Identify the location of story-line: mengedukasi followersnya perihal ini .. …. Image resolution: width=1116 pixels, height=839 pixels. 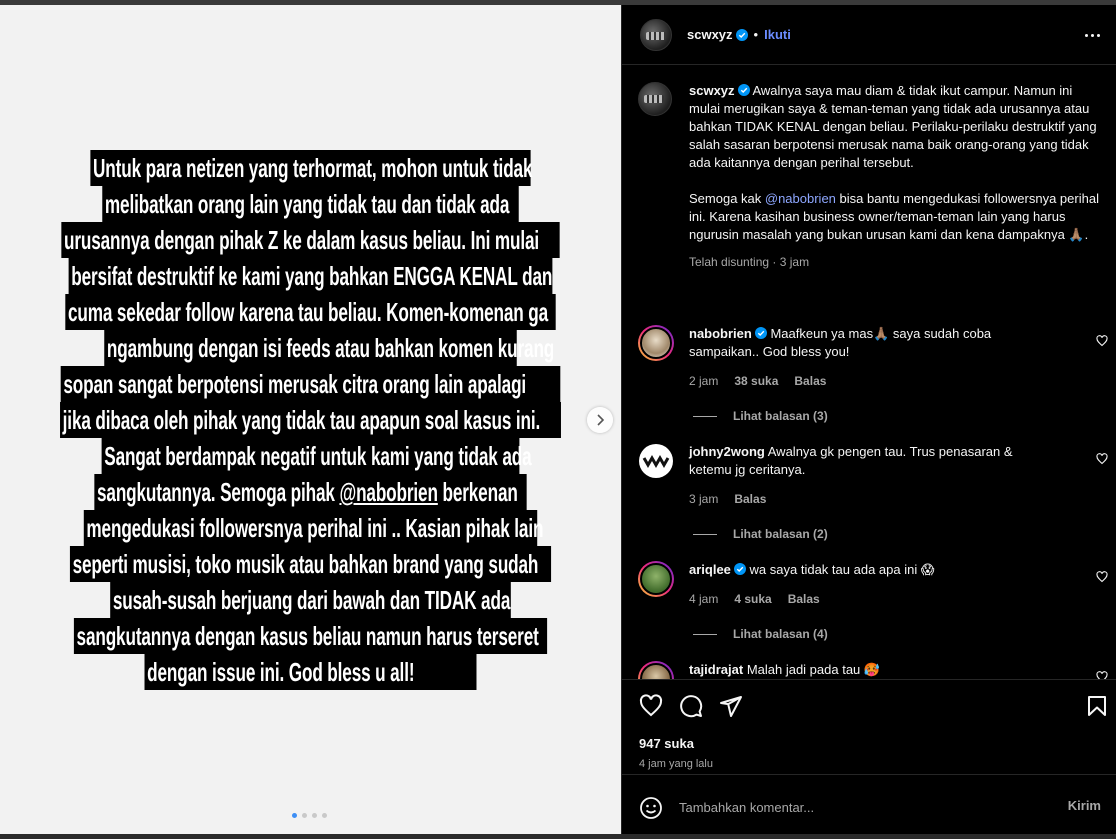
(313, 528).